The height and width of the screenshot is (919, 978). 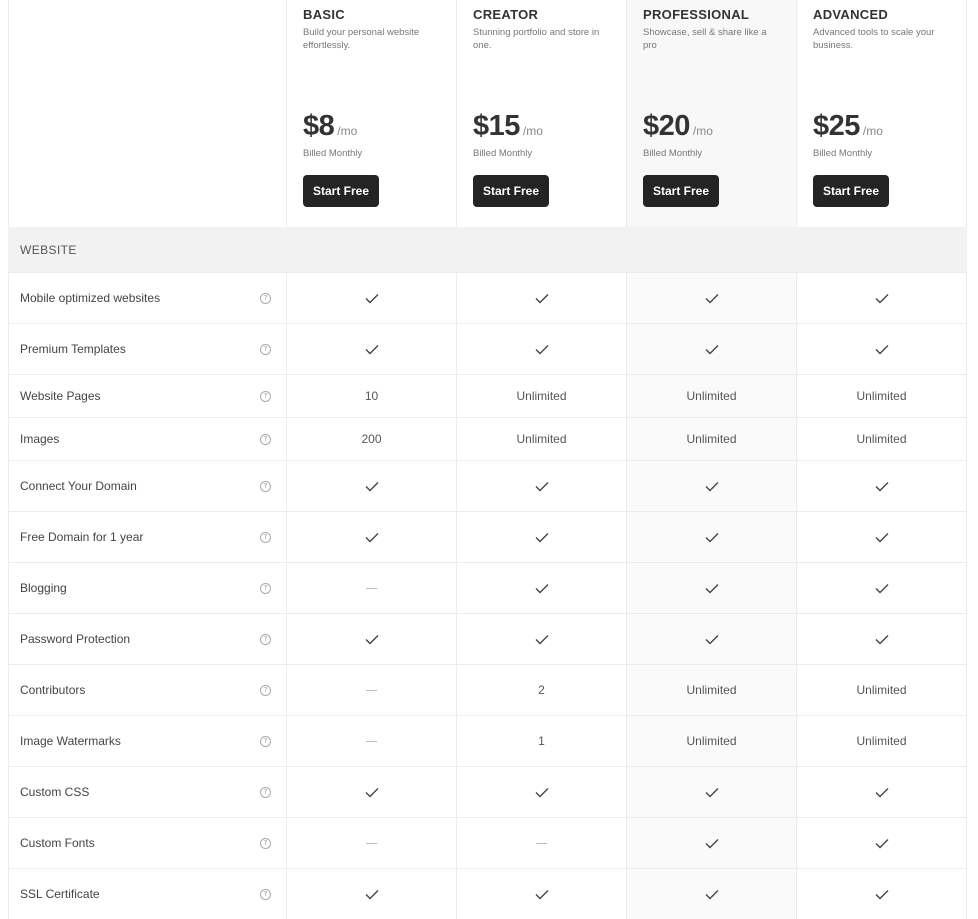 I want to click on feature-row-label: Images ?, so click(x=147, y=438).